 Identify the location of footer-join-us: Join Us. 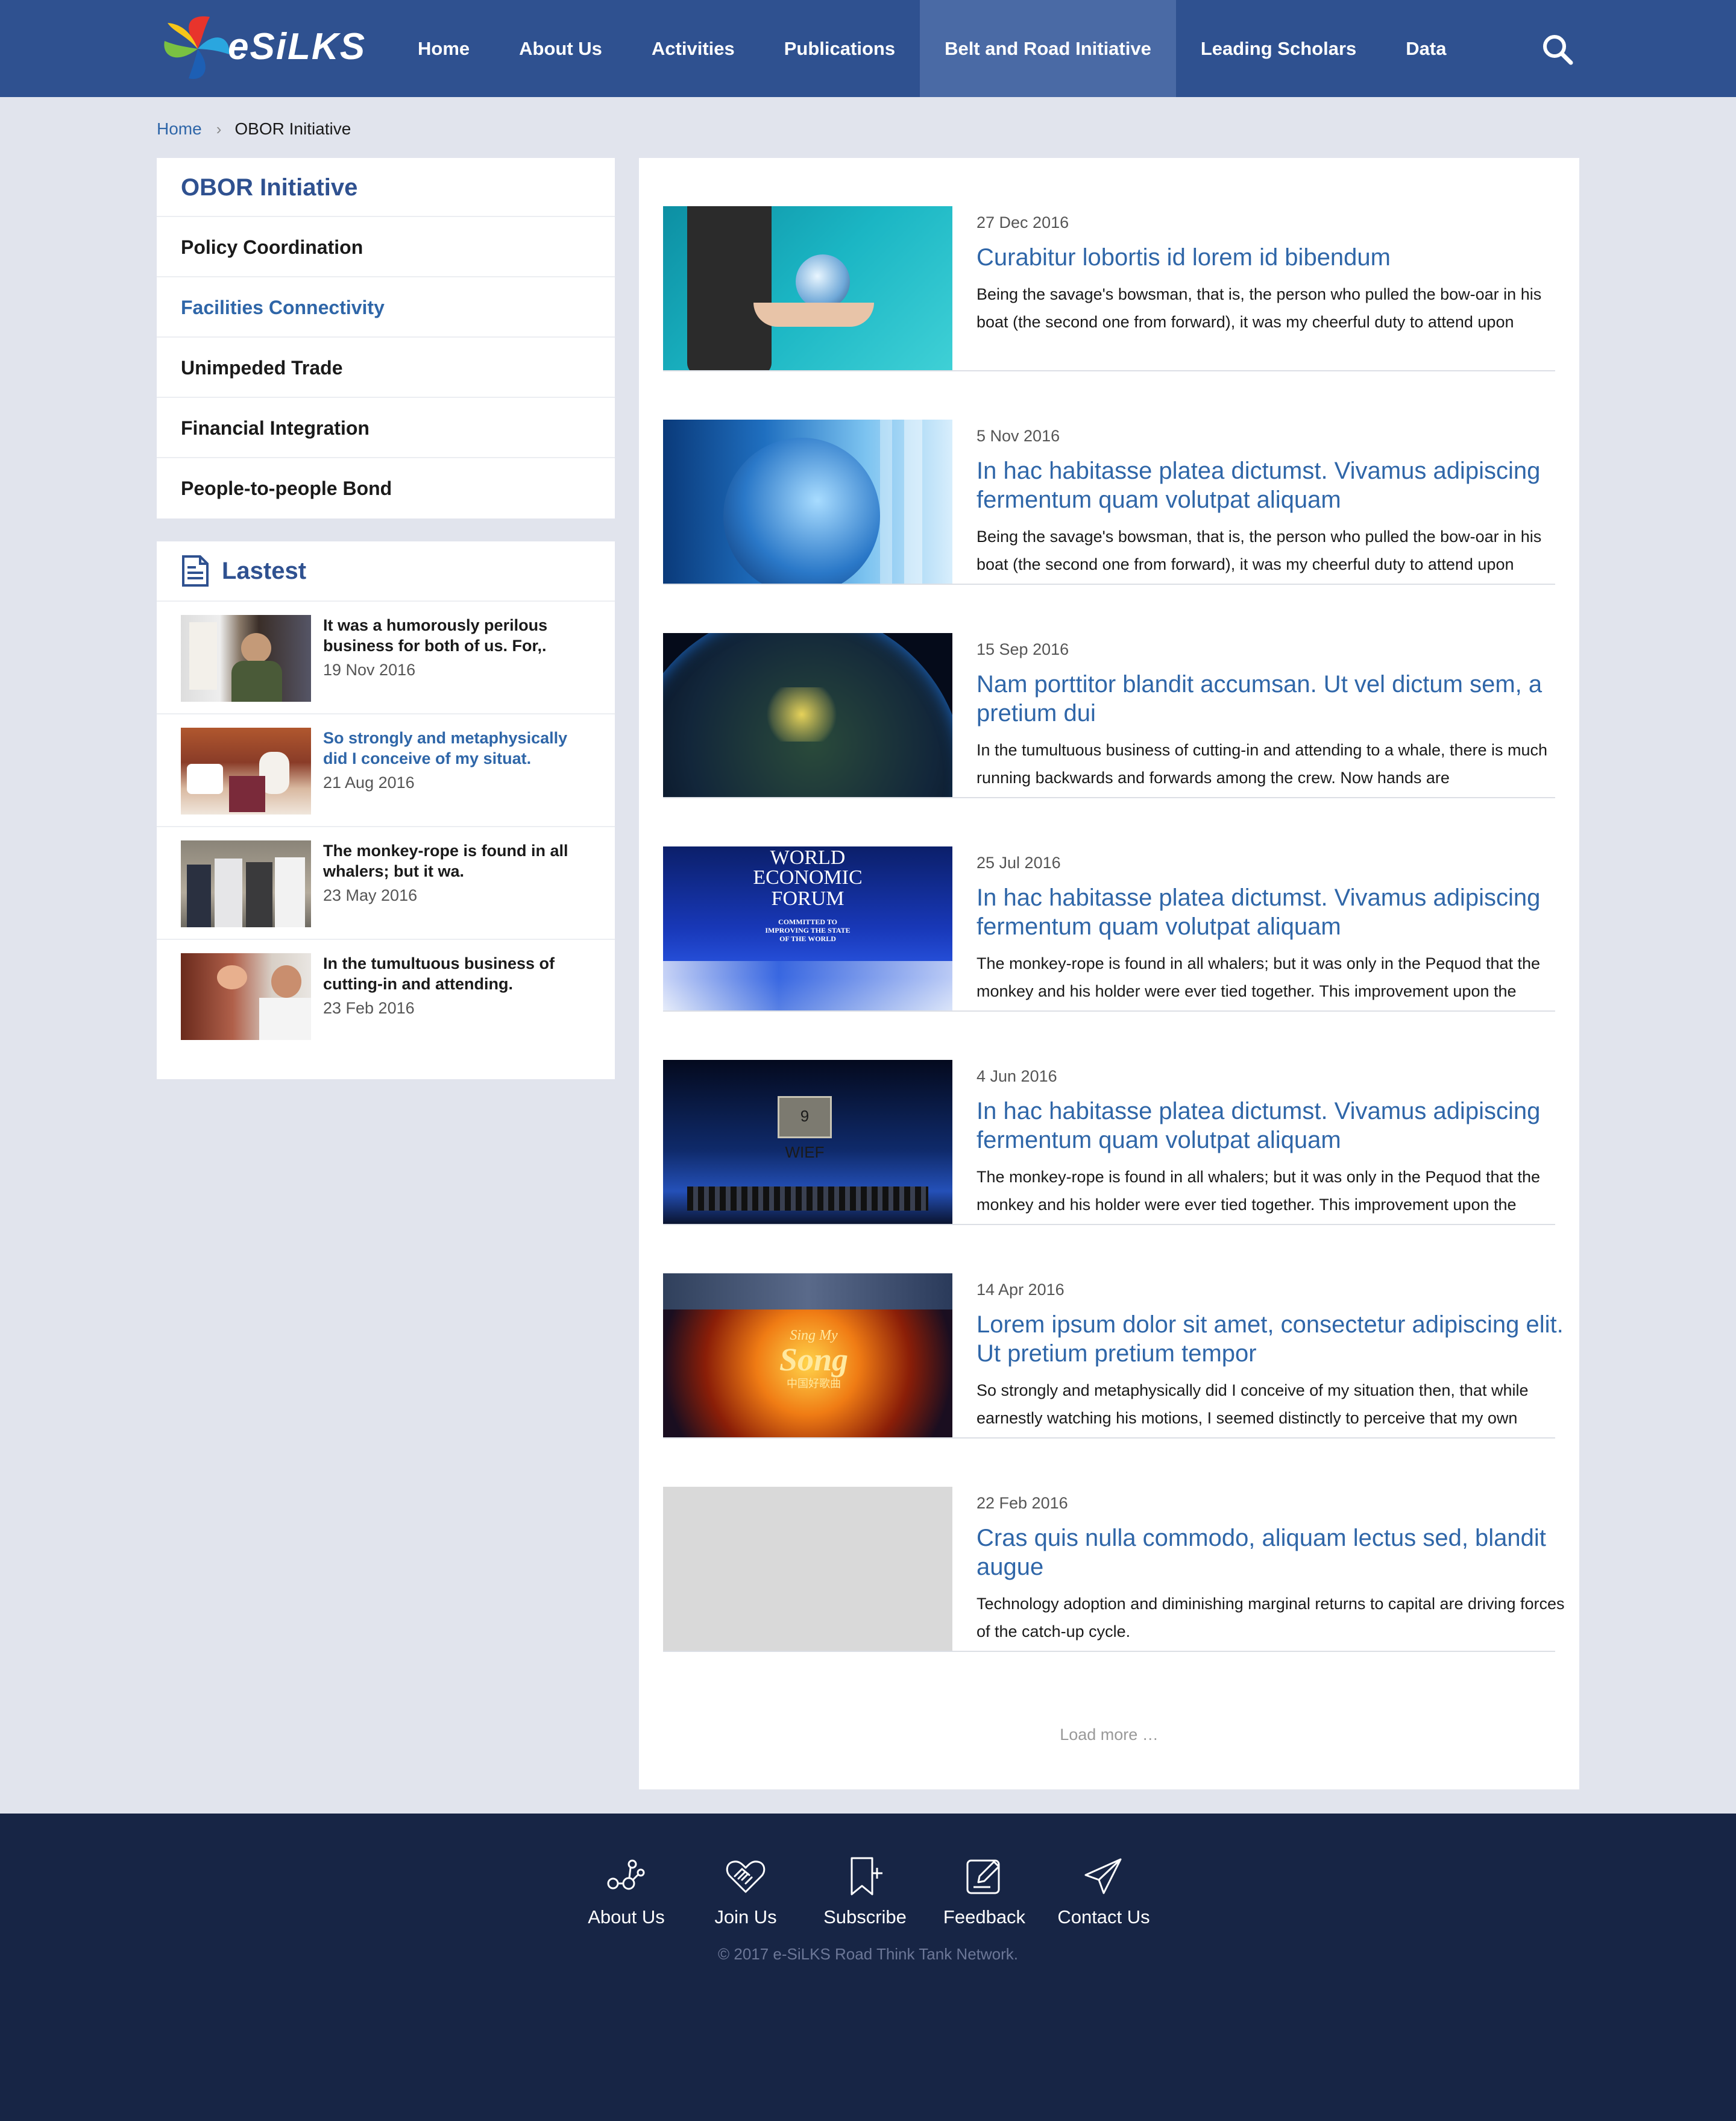
(745, 1892).